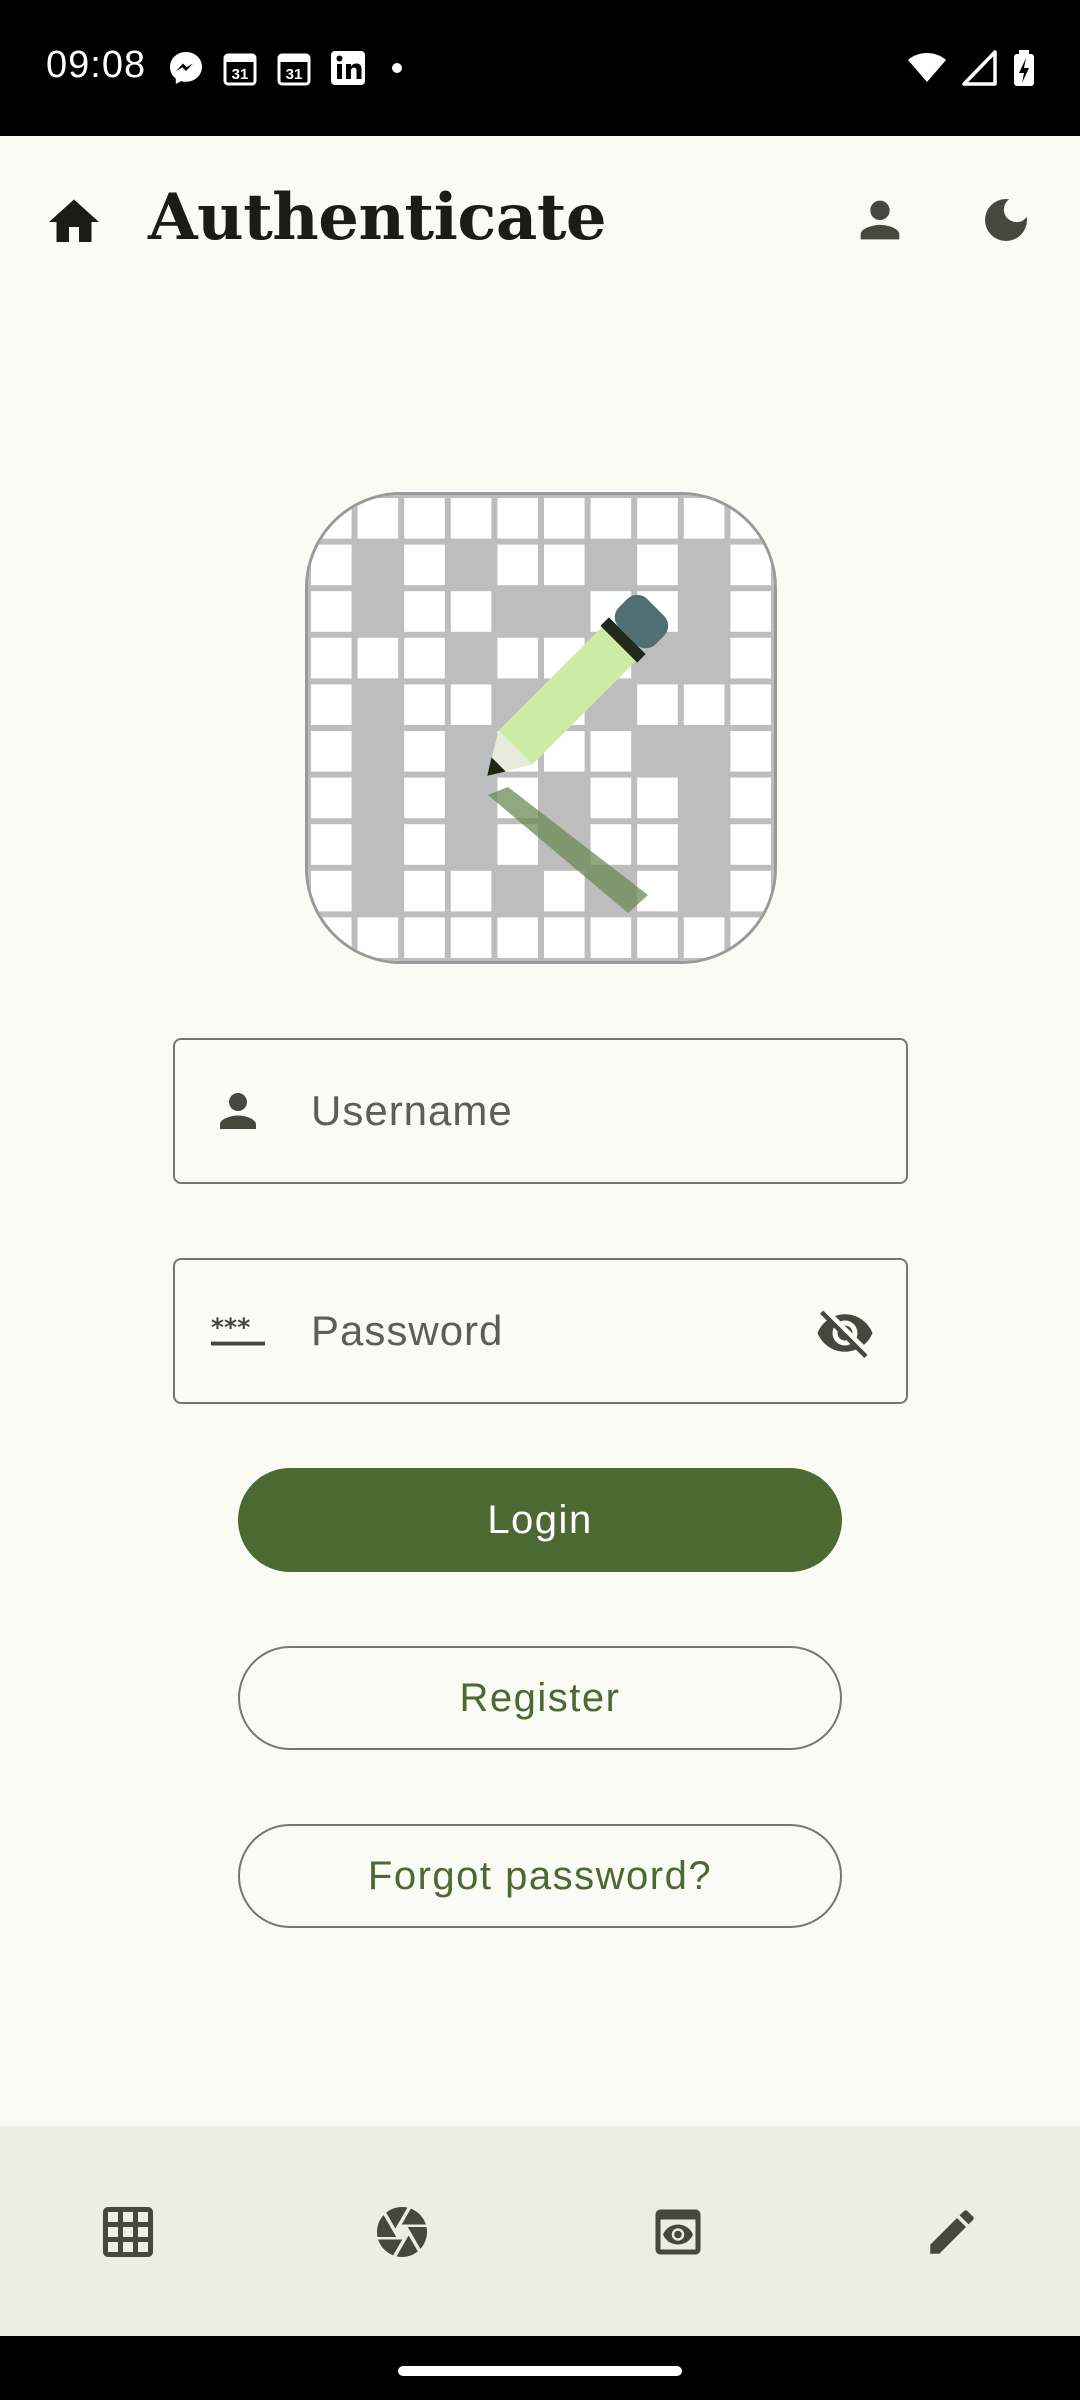 The width and height of the screenshot is (1080, 2400). I want to click on home-button, so click(74, 222).